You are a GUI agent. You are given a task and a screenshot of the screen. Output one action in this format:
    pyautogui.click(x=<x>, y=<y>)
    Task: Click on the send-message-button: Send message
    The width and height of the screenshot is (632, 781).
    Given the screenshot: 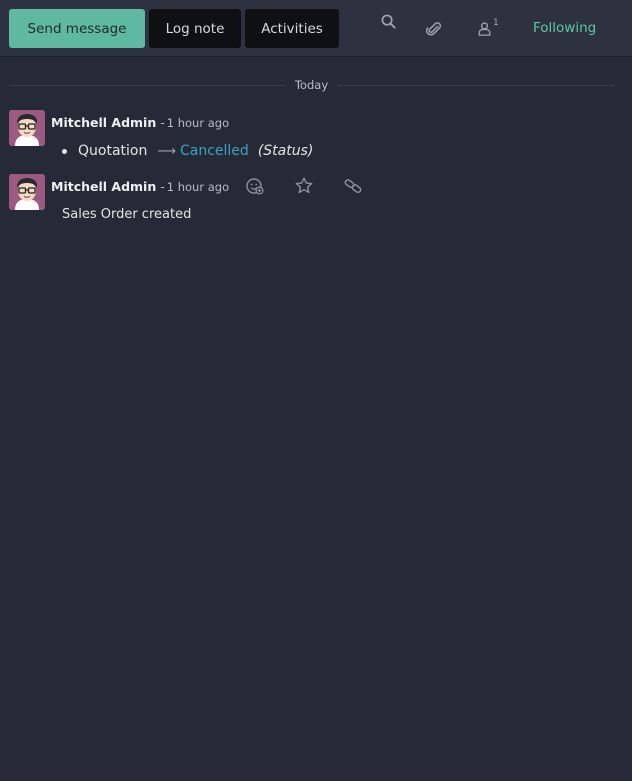 What is the action you would take?
    pyautogui.click(x=77, y=28)
    